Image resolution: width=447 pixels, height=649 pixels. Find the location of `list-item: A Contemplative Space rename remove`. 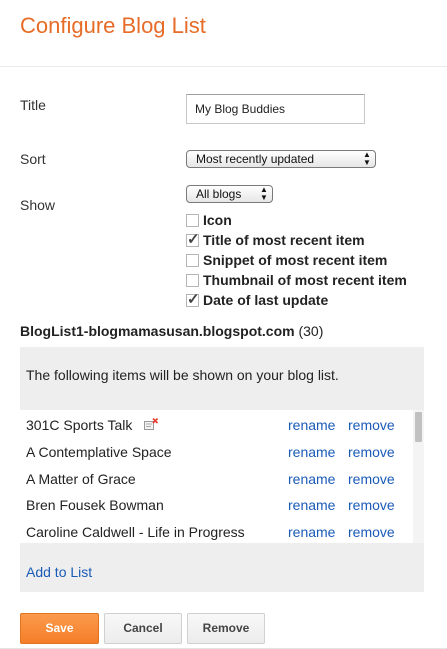

list-item: A Contemplative Space rename remove is located at coordinates (216, 451).